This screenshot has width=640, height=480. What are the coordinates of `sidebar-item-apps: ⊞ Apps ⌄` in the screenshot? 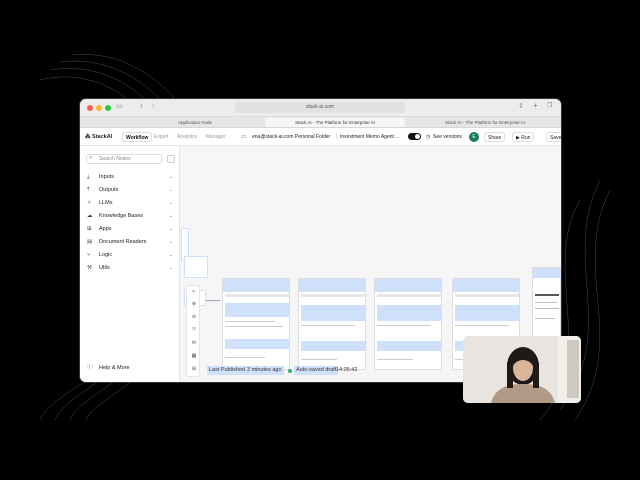 It's located at (130, 229).